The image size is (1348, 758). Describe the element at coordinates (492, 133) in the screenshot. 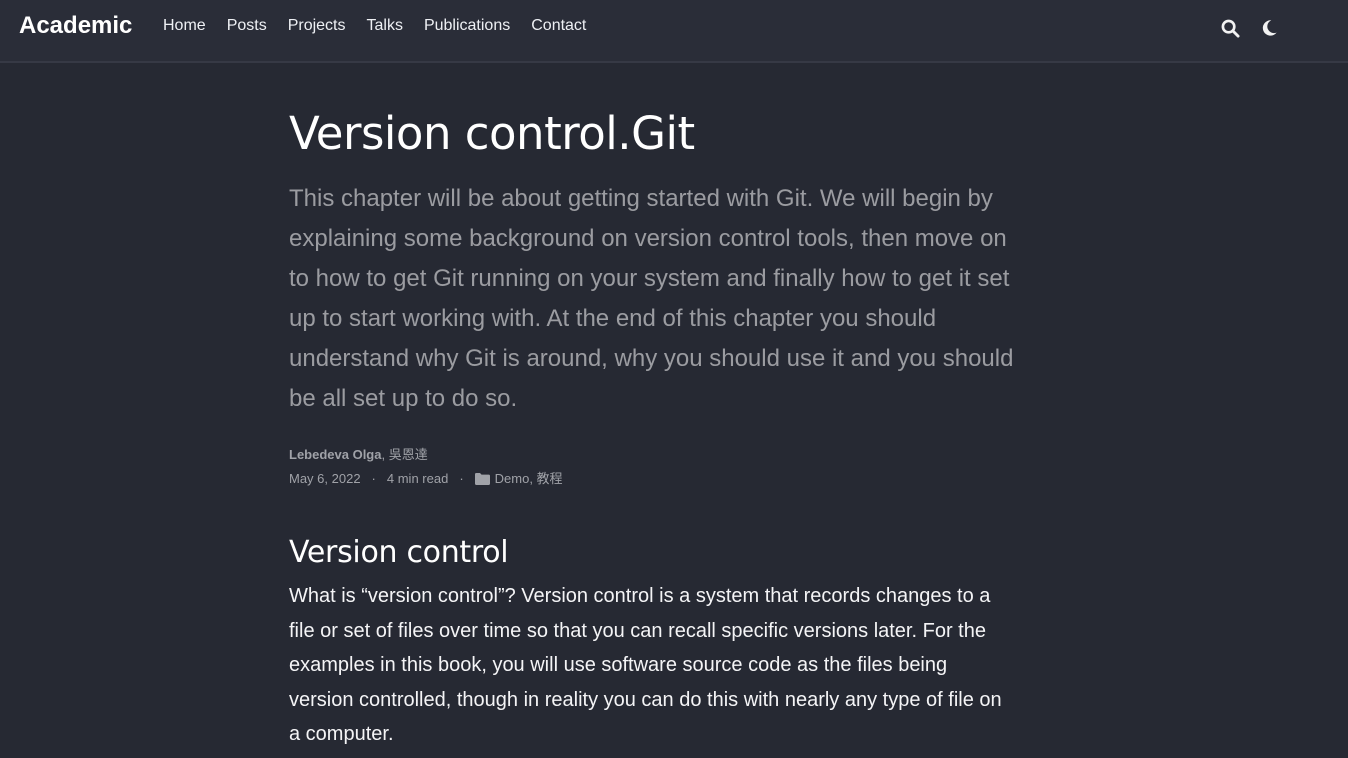

I see `article-title: Version control.Git` at that location.